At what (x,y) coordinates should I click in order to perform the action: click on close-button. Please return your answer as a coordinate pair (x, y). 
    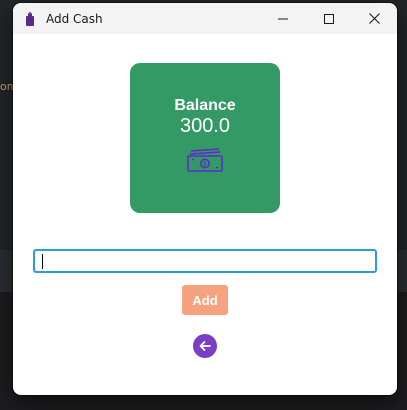
    Looking at the image, I should click on (374, 18).